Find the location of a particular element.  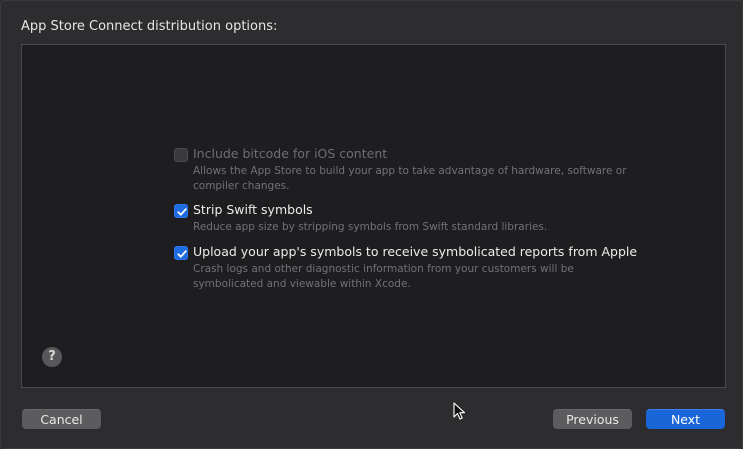

strip-swift-symbols-label: Strip Swift symbols is located at coordinates (253, 209).